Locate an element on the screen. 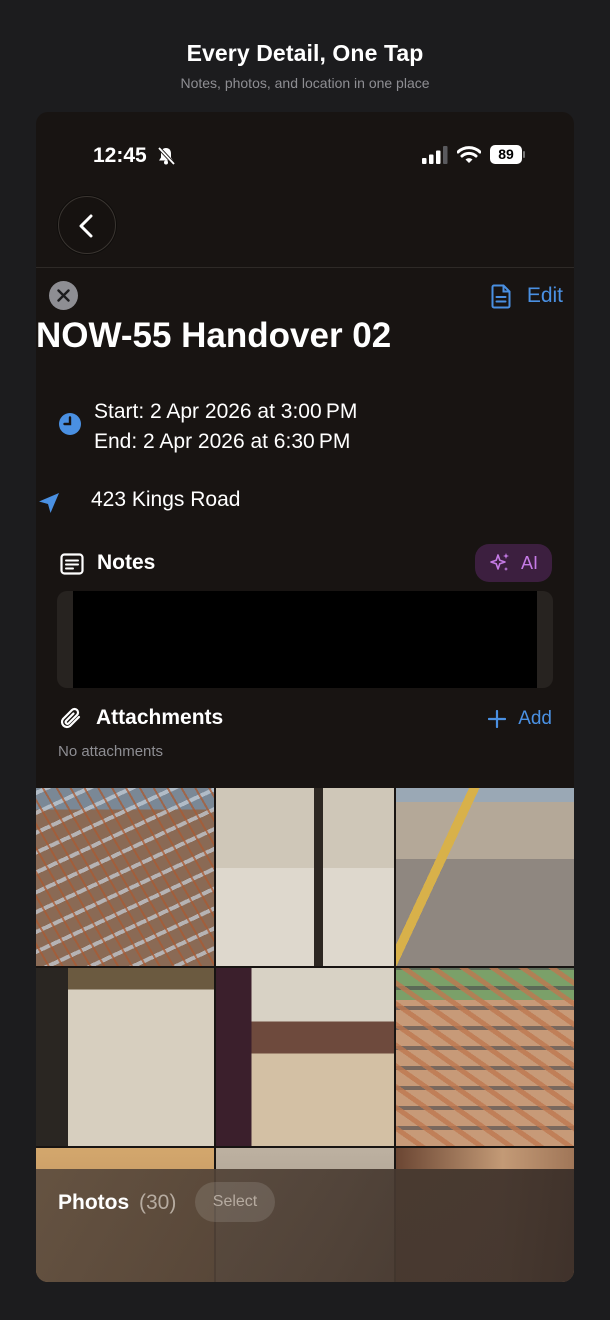  event-end: End: 2 Apr 2026 at 6:30 PM is located at coordinates (222, 441).